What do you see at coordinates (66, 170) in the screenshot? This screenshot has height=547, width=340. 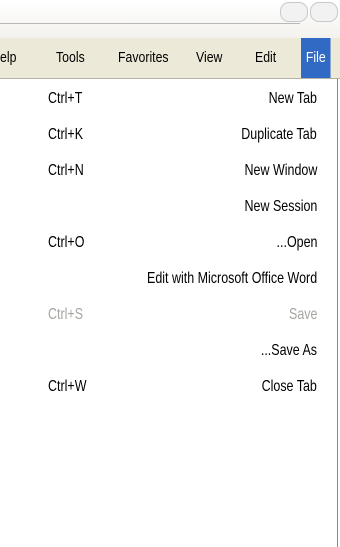 I see `shortcut-label: Ctrl+N` at bounding box center [66, 170].